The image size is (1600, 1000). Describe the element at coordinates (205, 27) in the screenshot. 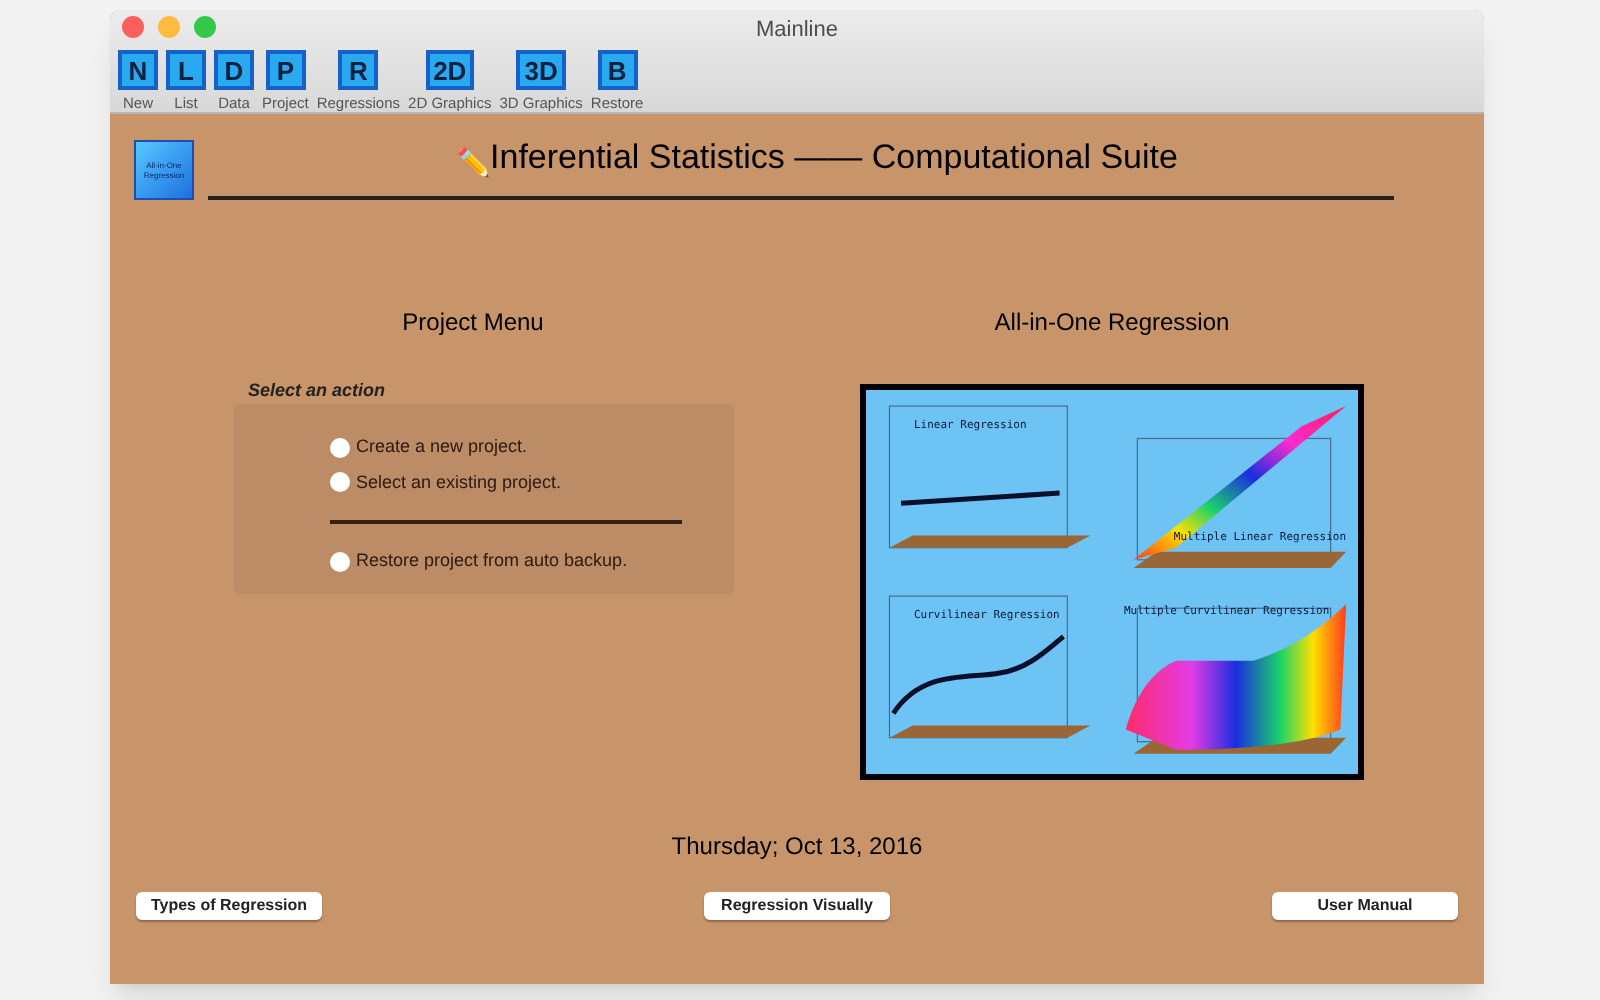

I see `zoom-button` at that location.